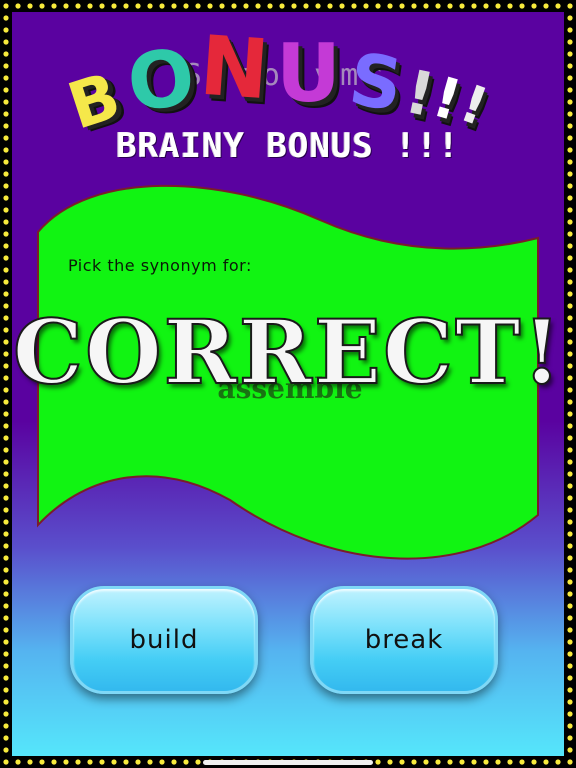 The height and width of the screenshot is (768, 576). I want to click on bonus-letter: N, so click(234, 68).